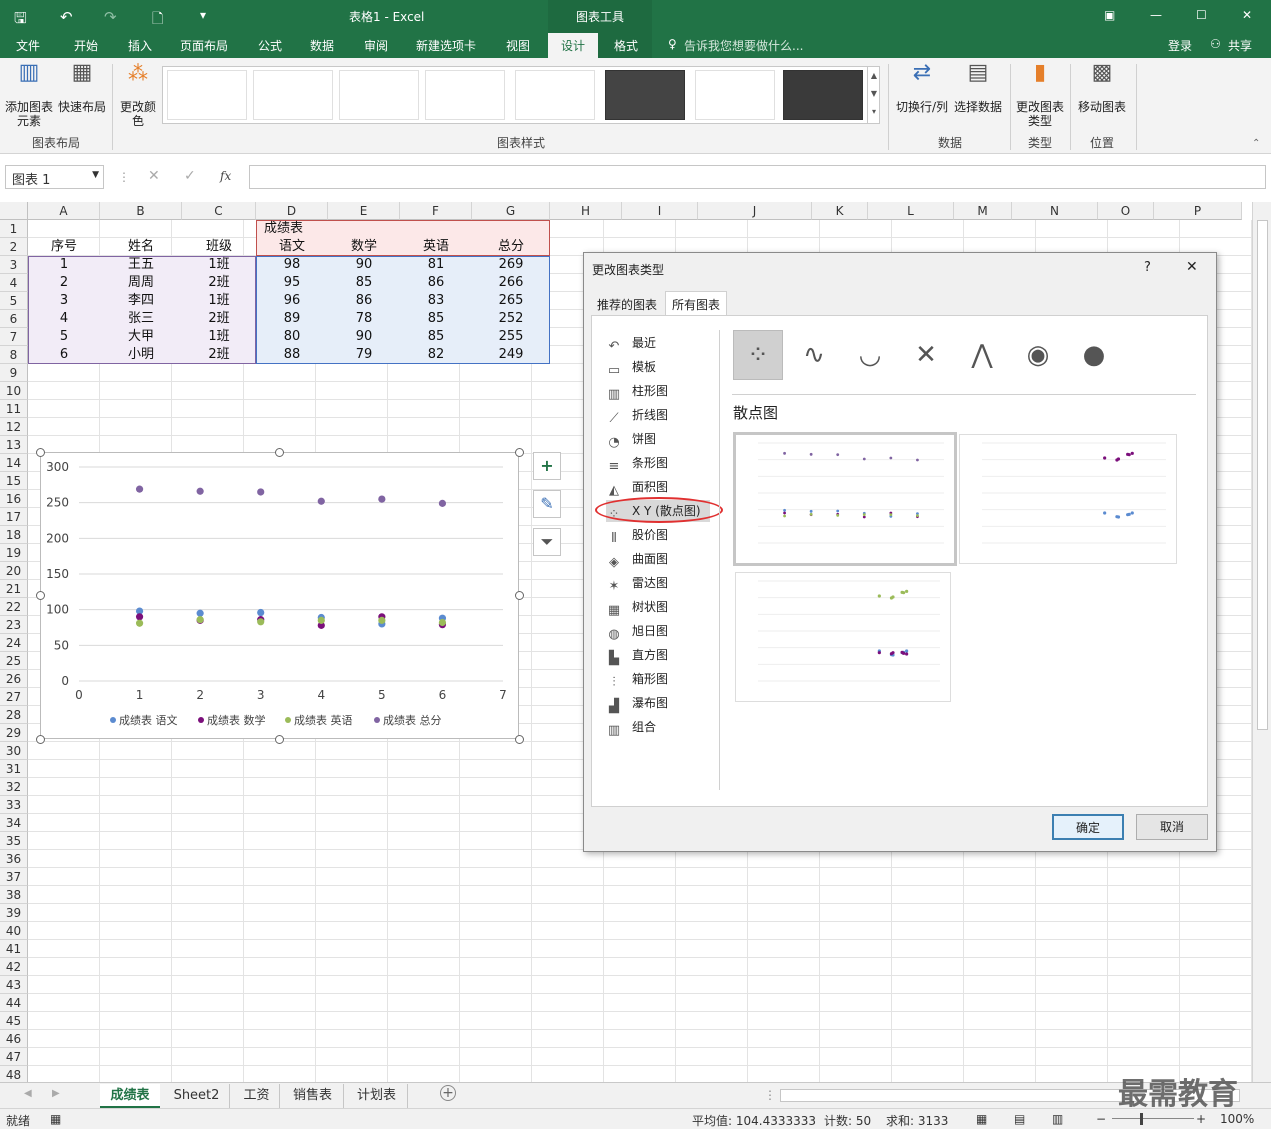  What do you see at coordinates (138, 95) in the screenshot?
I see `change-colors-button: ⁂ 更改颜色` at bounding box center [138, 95].